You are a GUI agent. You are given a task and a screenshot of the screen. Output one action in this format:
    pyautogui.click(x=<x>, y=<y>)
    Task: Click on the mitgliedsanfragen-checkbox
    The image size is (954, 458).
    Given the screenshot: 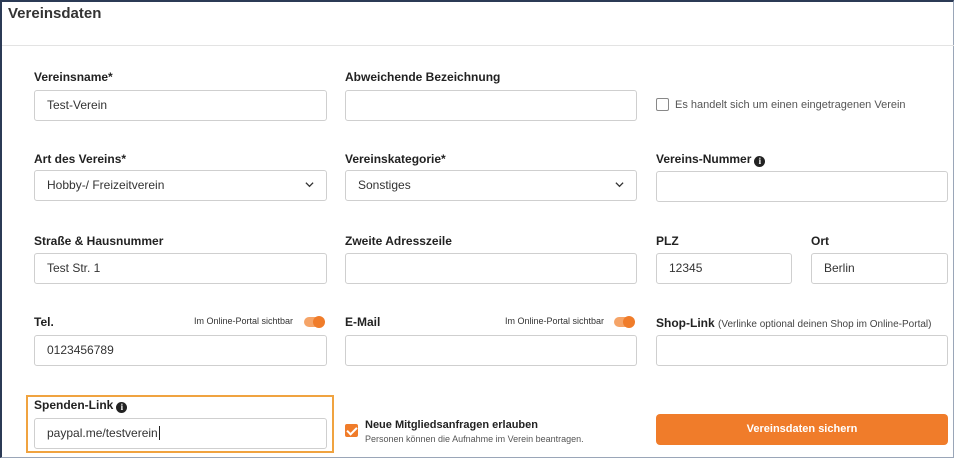 What is the action you would take?
    pyautogui.click(x=351, y=430)
    